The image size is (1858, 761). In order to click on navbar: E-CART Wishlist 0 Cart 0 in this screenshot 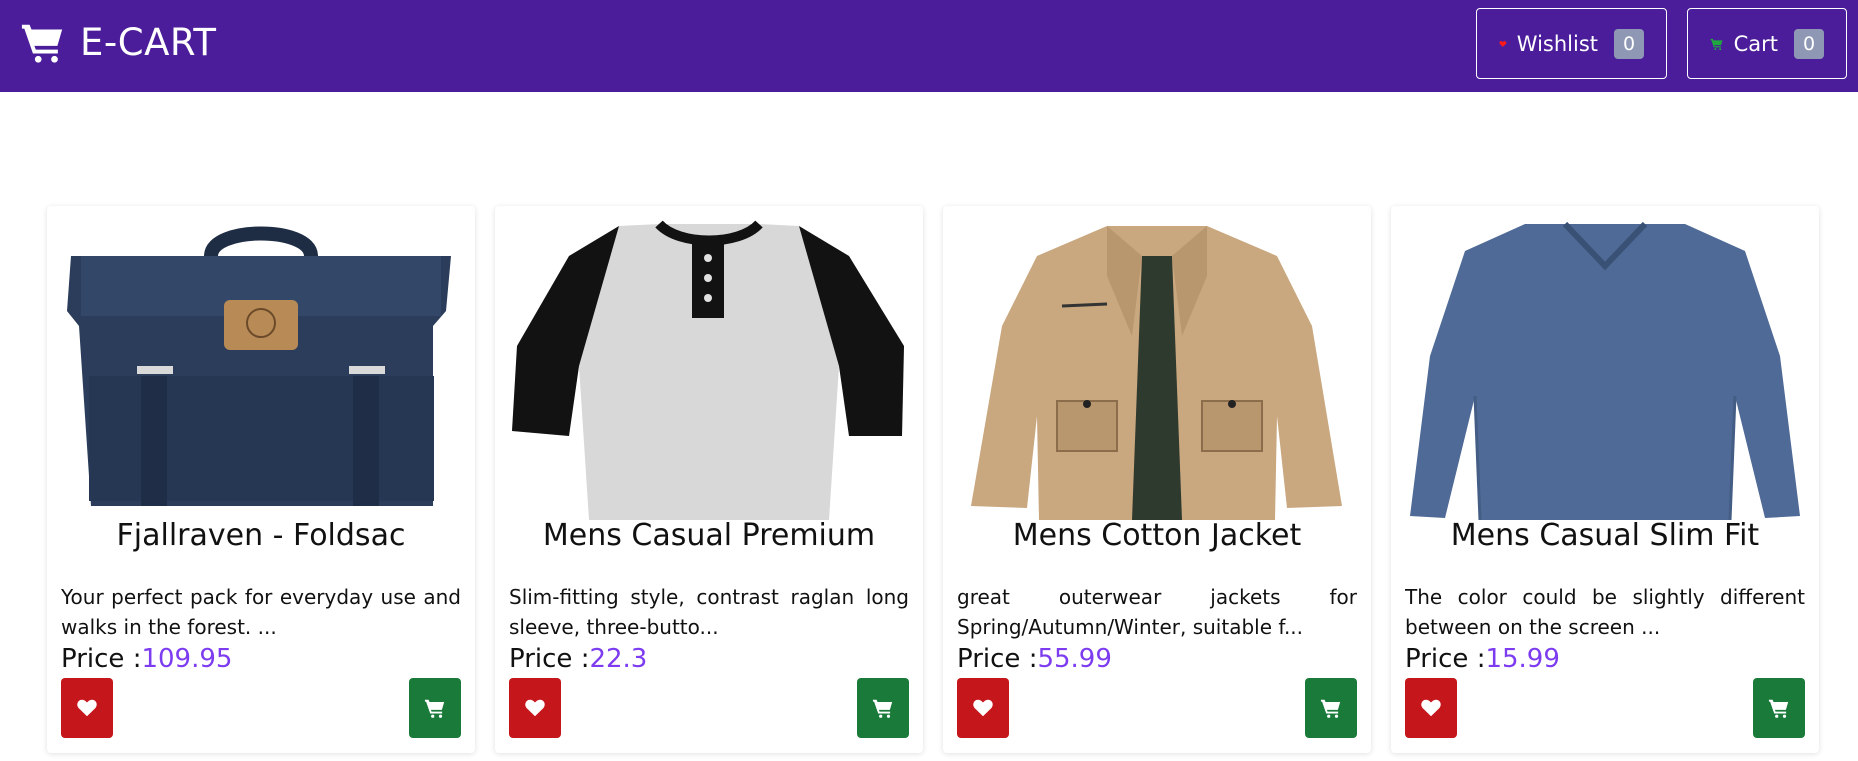, I will do `click(929, 46)`.